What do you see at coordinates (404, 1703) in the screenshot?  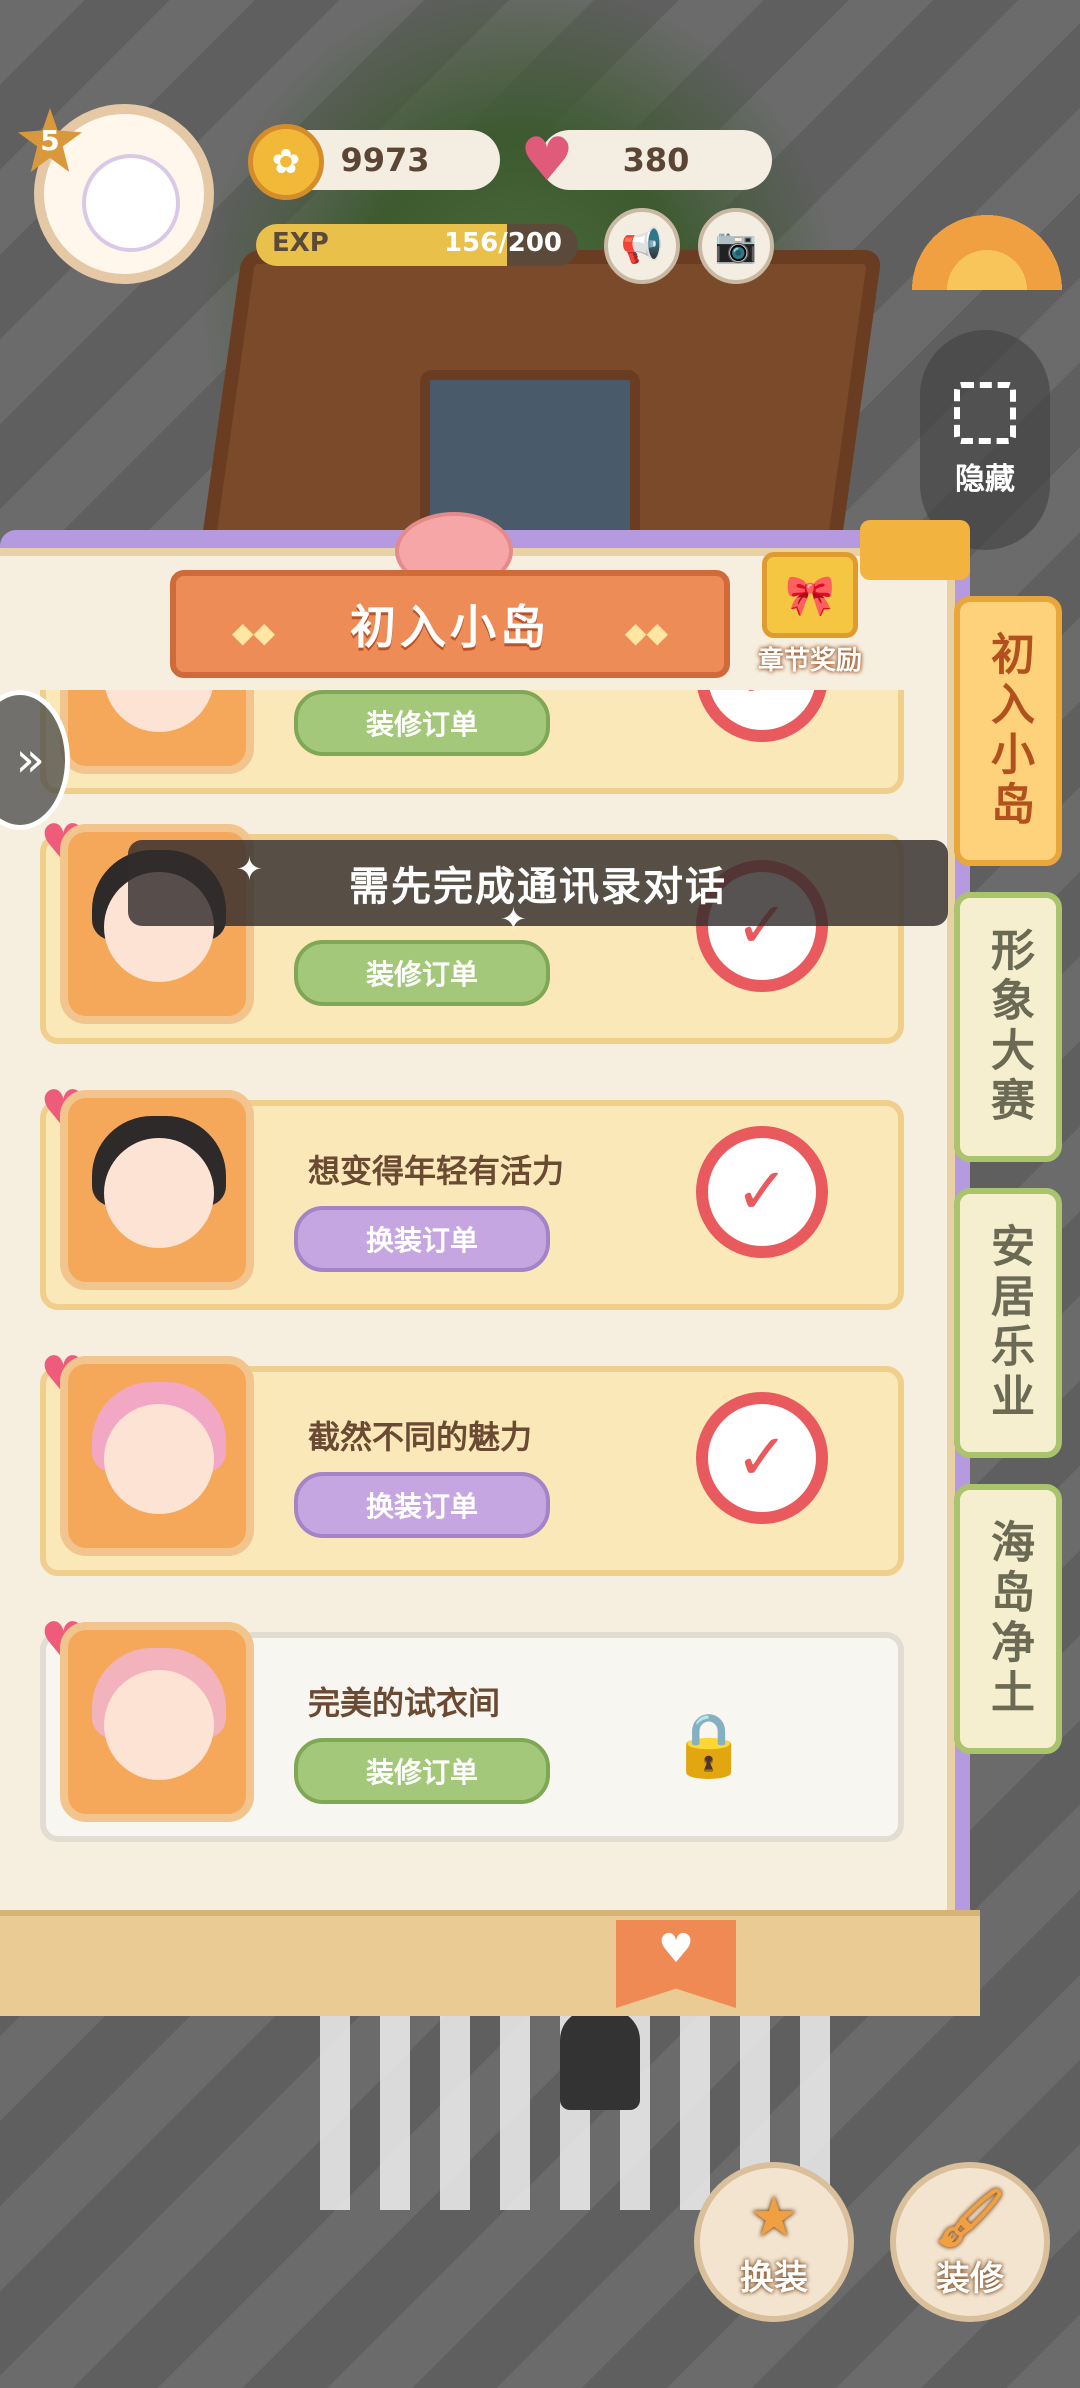 I see `order-name: 完美的试衣间` at bounding box center [404, 1703].